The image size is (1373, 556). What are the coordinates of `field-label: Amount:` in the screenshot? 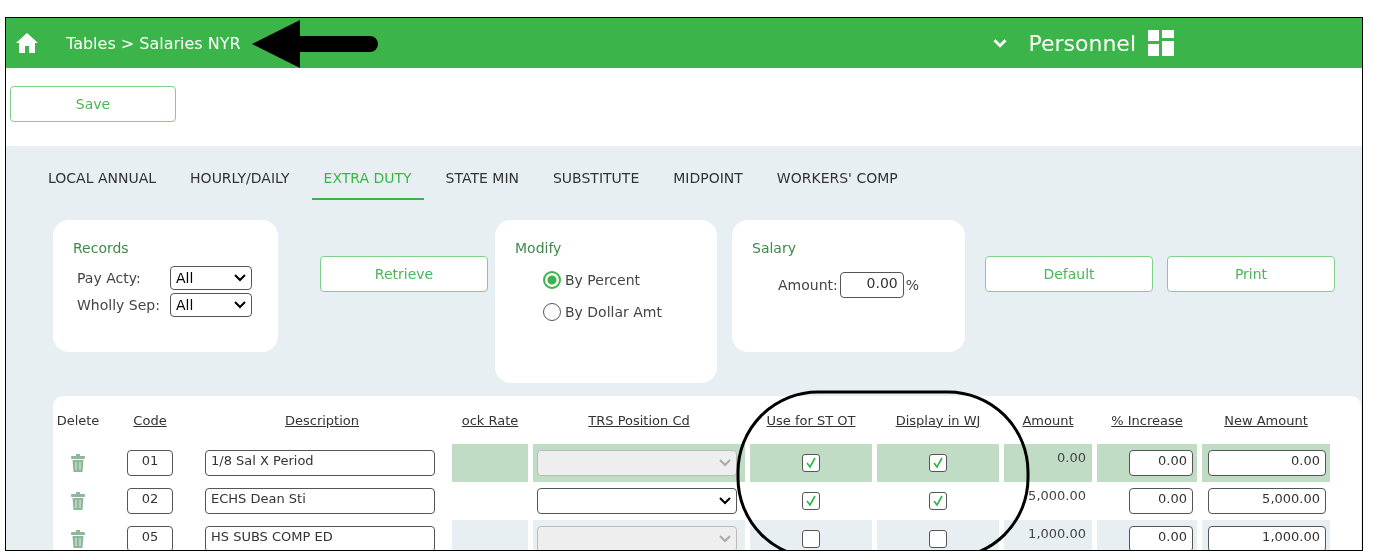 It's located at (808, 285).